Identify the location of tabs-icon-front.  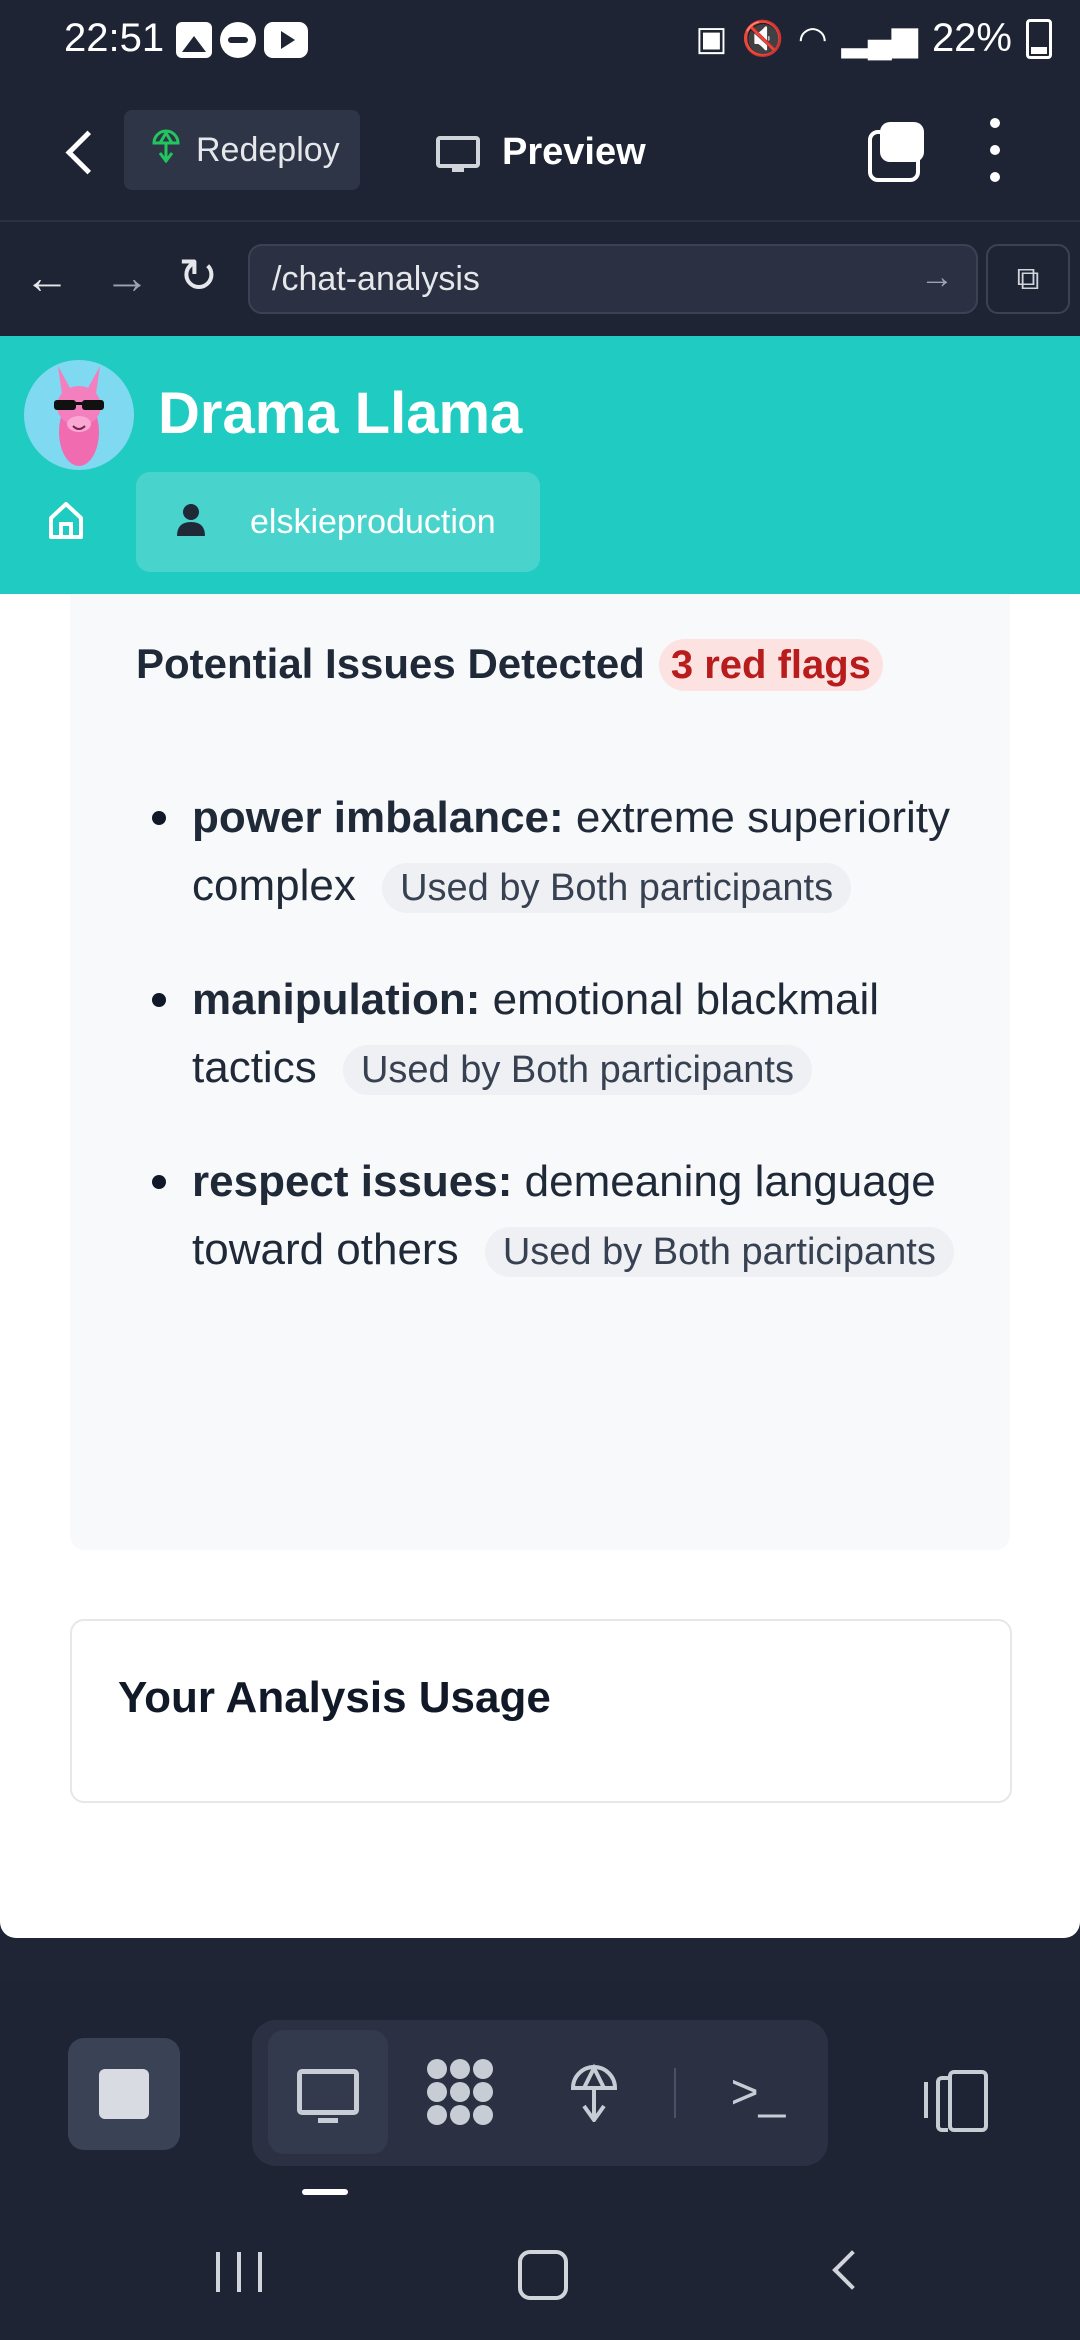
(902, 142).